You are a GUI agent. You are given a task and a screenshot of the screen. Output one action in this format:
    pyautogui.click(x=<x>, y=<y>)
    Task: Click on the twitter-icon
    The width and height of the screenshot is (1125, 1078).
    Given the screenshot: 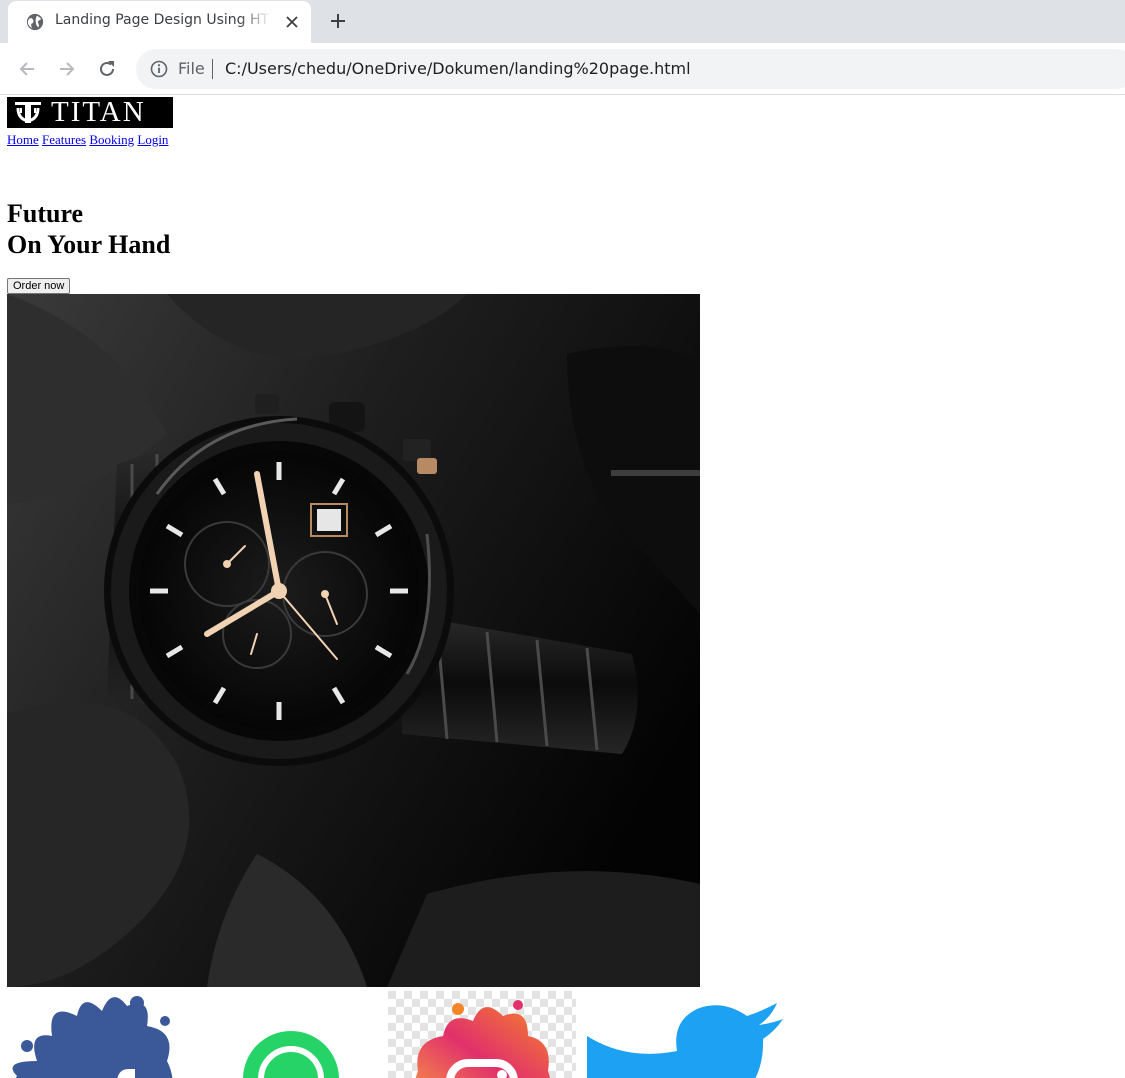 What is the action you would take?
    pyautogui.click(x=687, y=1034)
    